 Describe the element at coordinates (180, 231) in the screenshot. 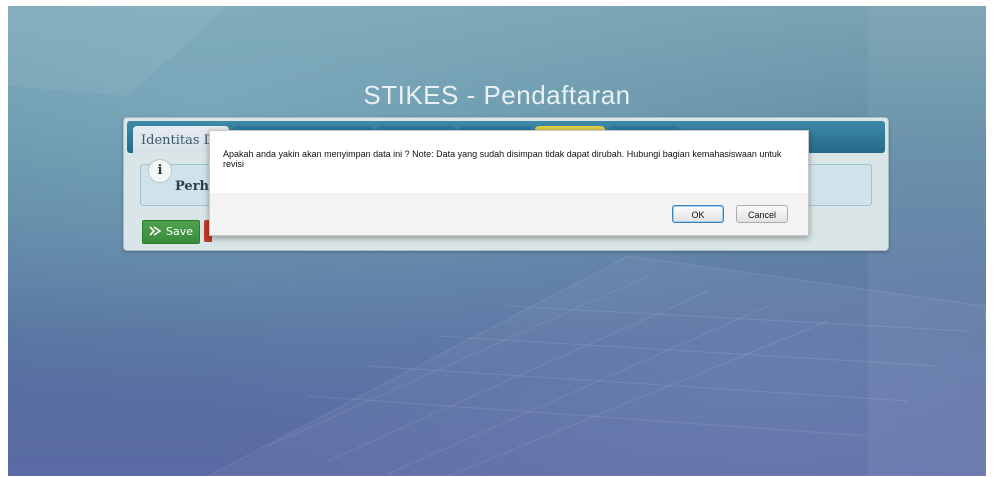

I see `save-button-label: Save` at that location.